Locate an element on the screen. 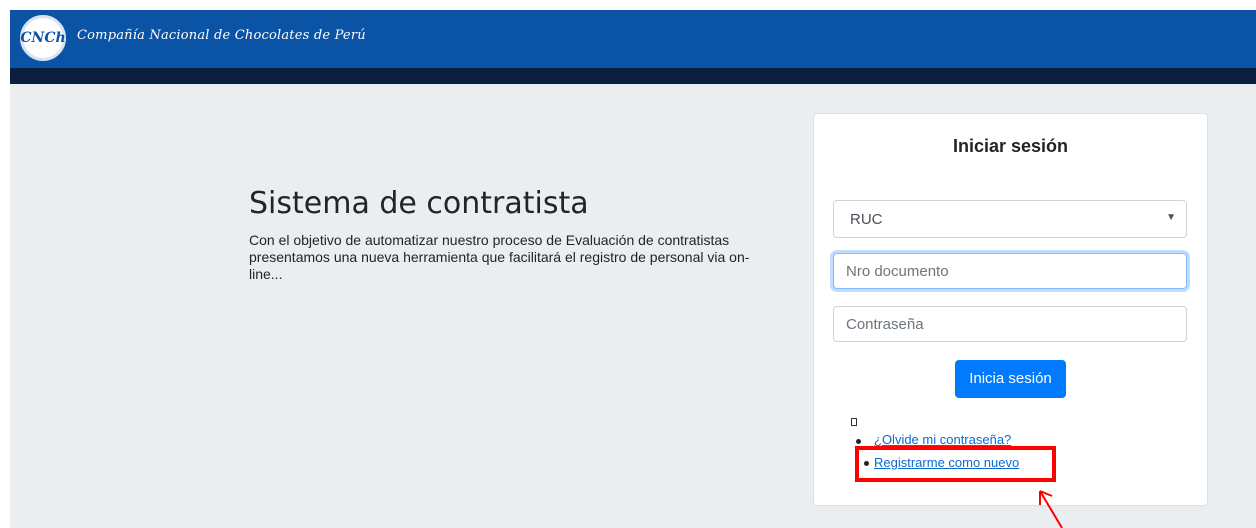 This screenshot has width=1256, height=528. company-name: Compañía Nacional de Chocolates de Perú is located at coordinates (221, 35).